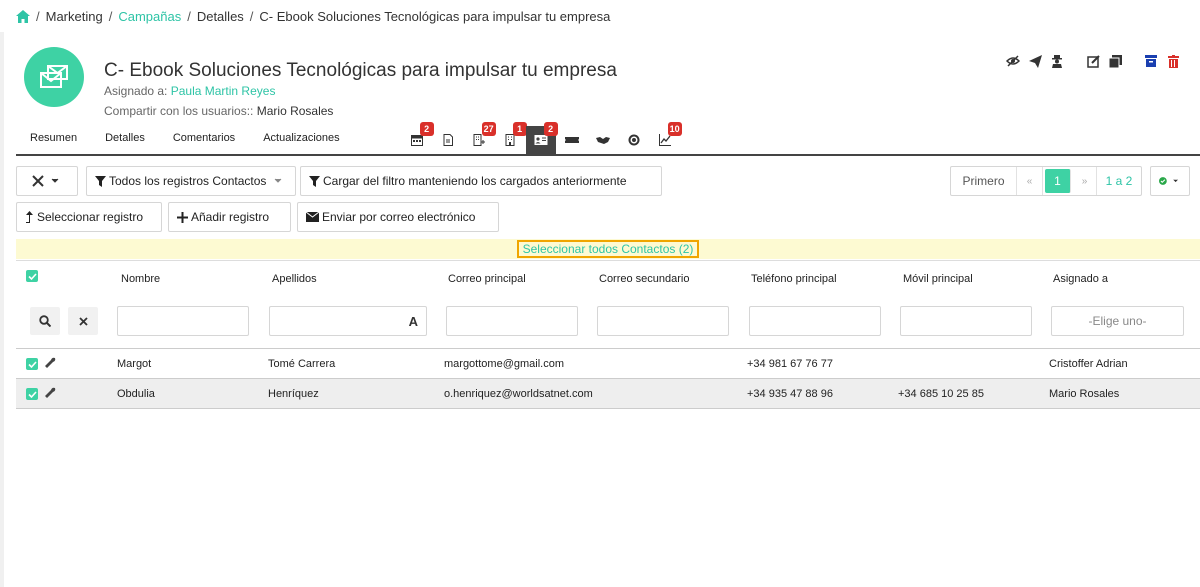 This screenshot has width=1200, height=587. Describe the element at coordinates (504, 364) in the screenshot. I see `cell-correo-principal: margottome@gmail.com` at that location.